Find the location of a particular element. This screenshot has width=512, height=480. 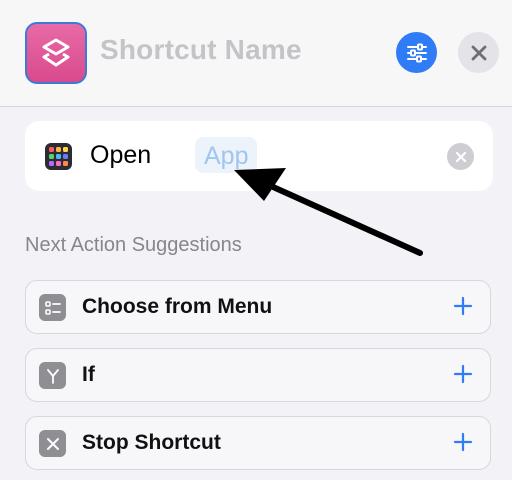

action-verb: Open is located at coordinates (121, 155).